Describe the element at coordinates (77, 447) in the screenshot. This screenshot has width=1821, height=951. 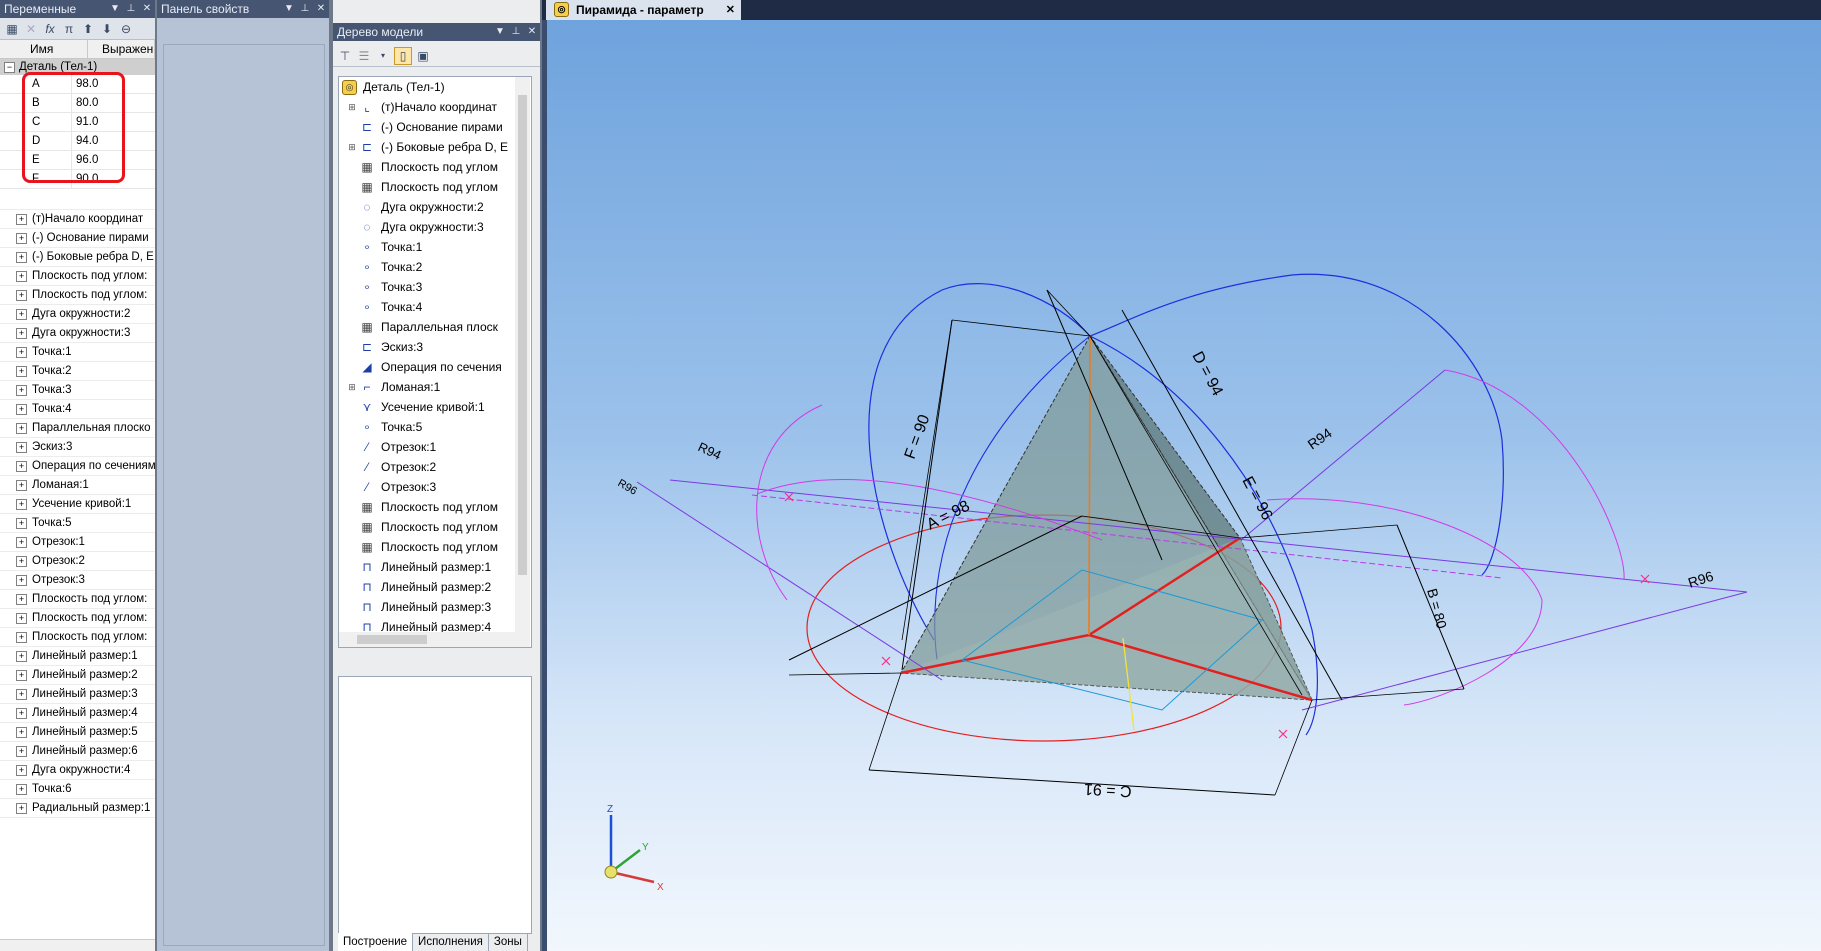
I see `variables-tree-item: + Эскиз:3` at that location.